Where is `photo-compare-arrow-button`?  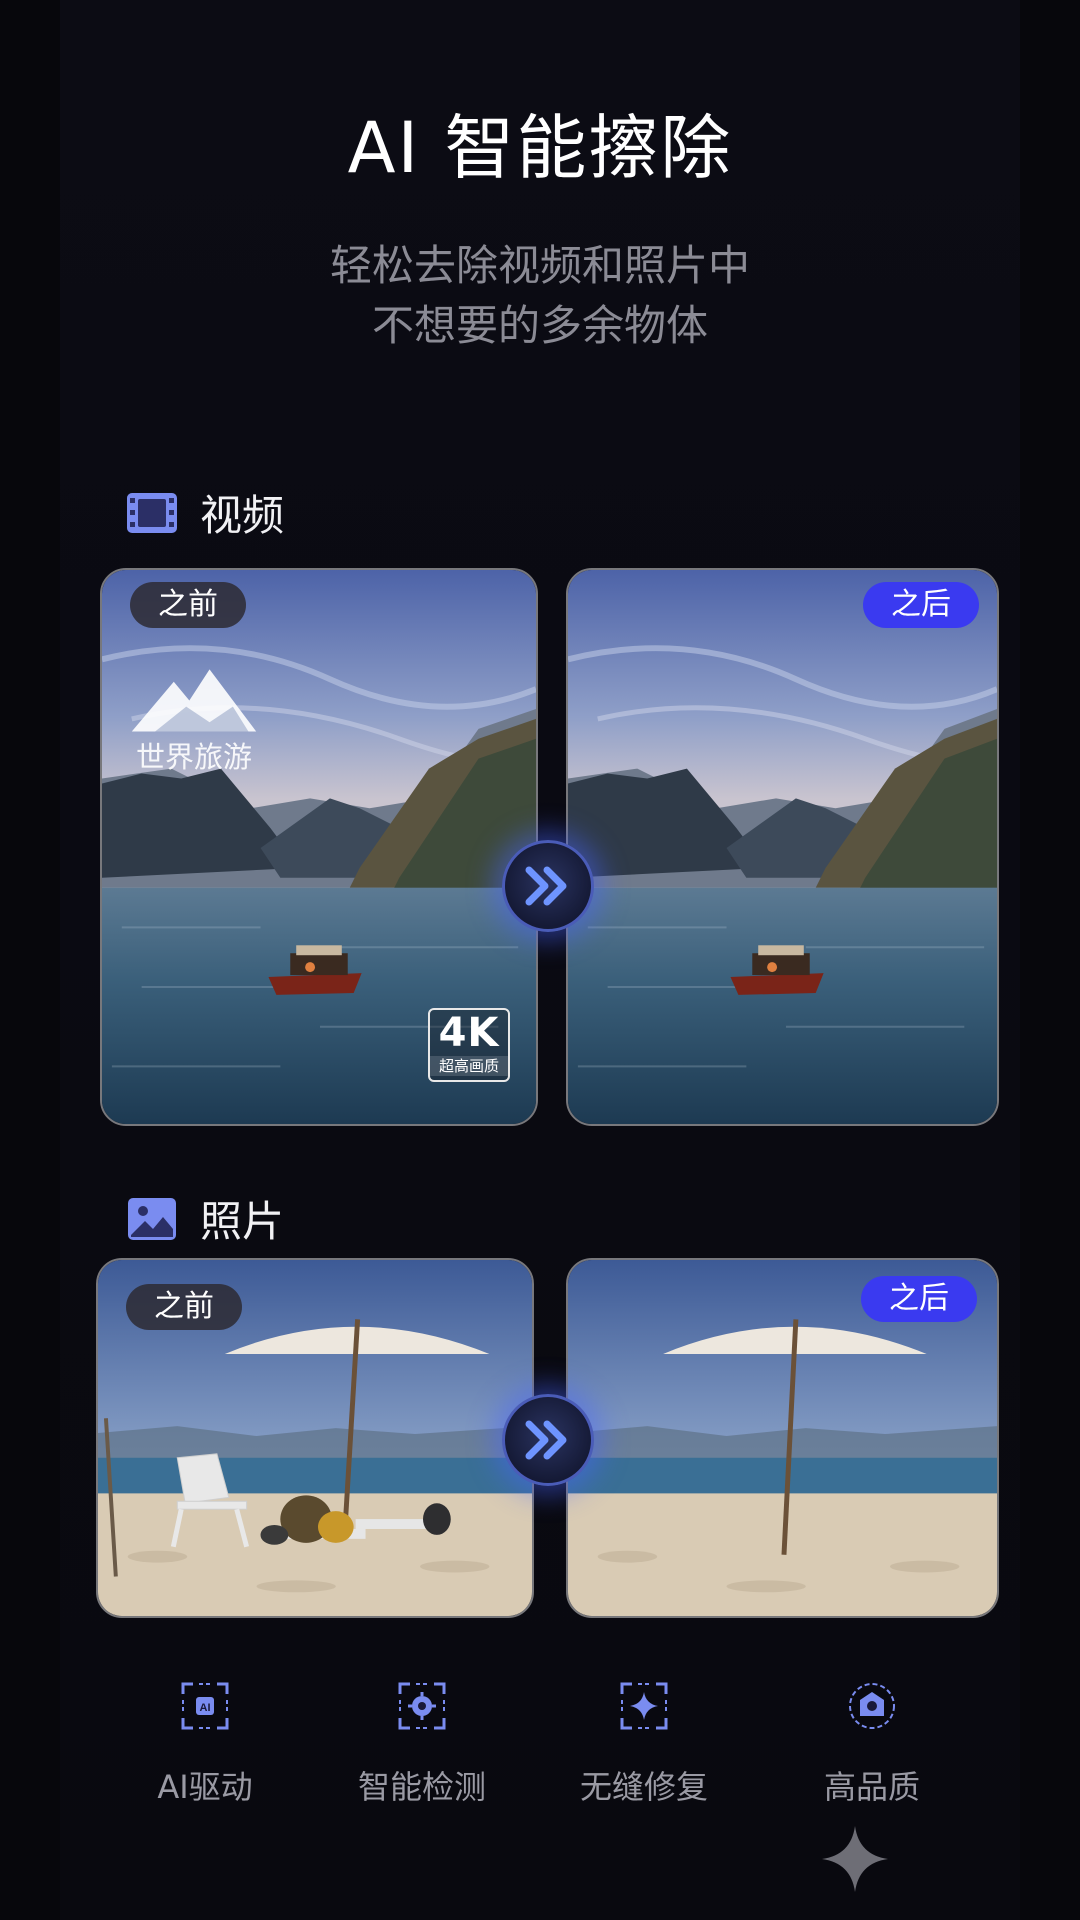
photo-compare-arrow-button is located at coordinates (548, 1440).